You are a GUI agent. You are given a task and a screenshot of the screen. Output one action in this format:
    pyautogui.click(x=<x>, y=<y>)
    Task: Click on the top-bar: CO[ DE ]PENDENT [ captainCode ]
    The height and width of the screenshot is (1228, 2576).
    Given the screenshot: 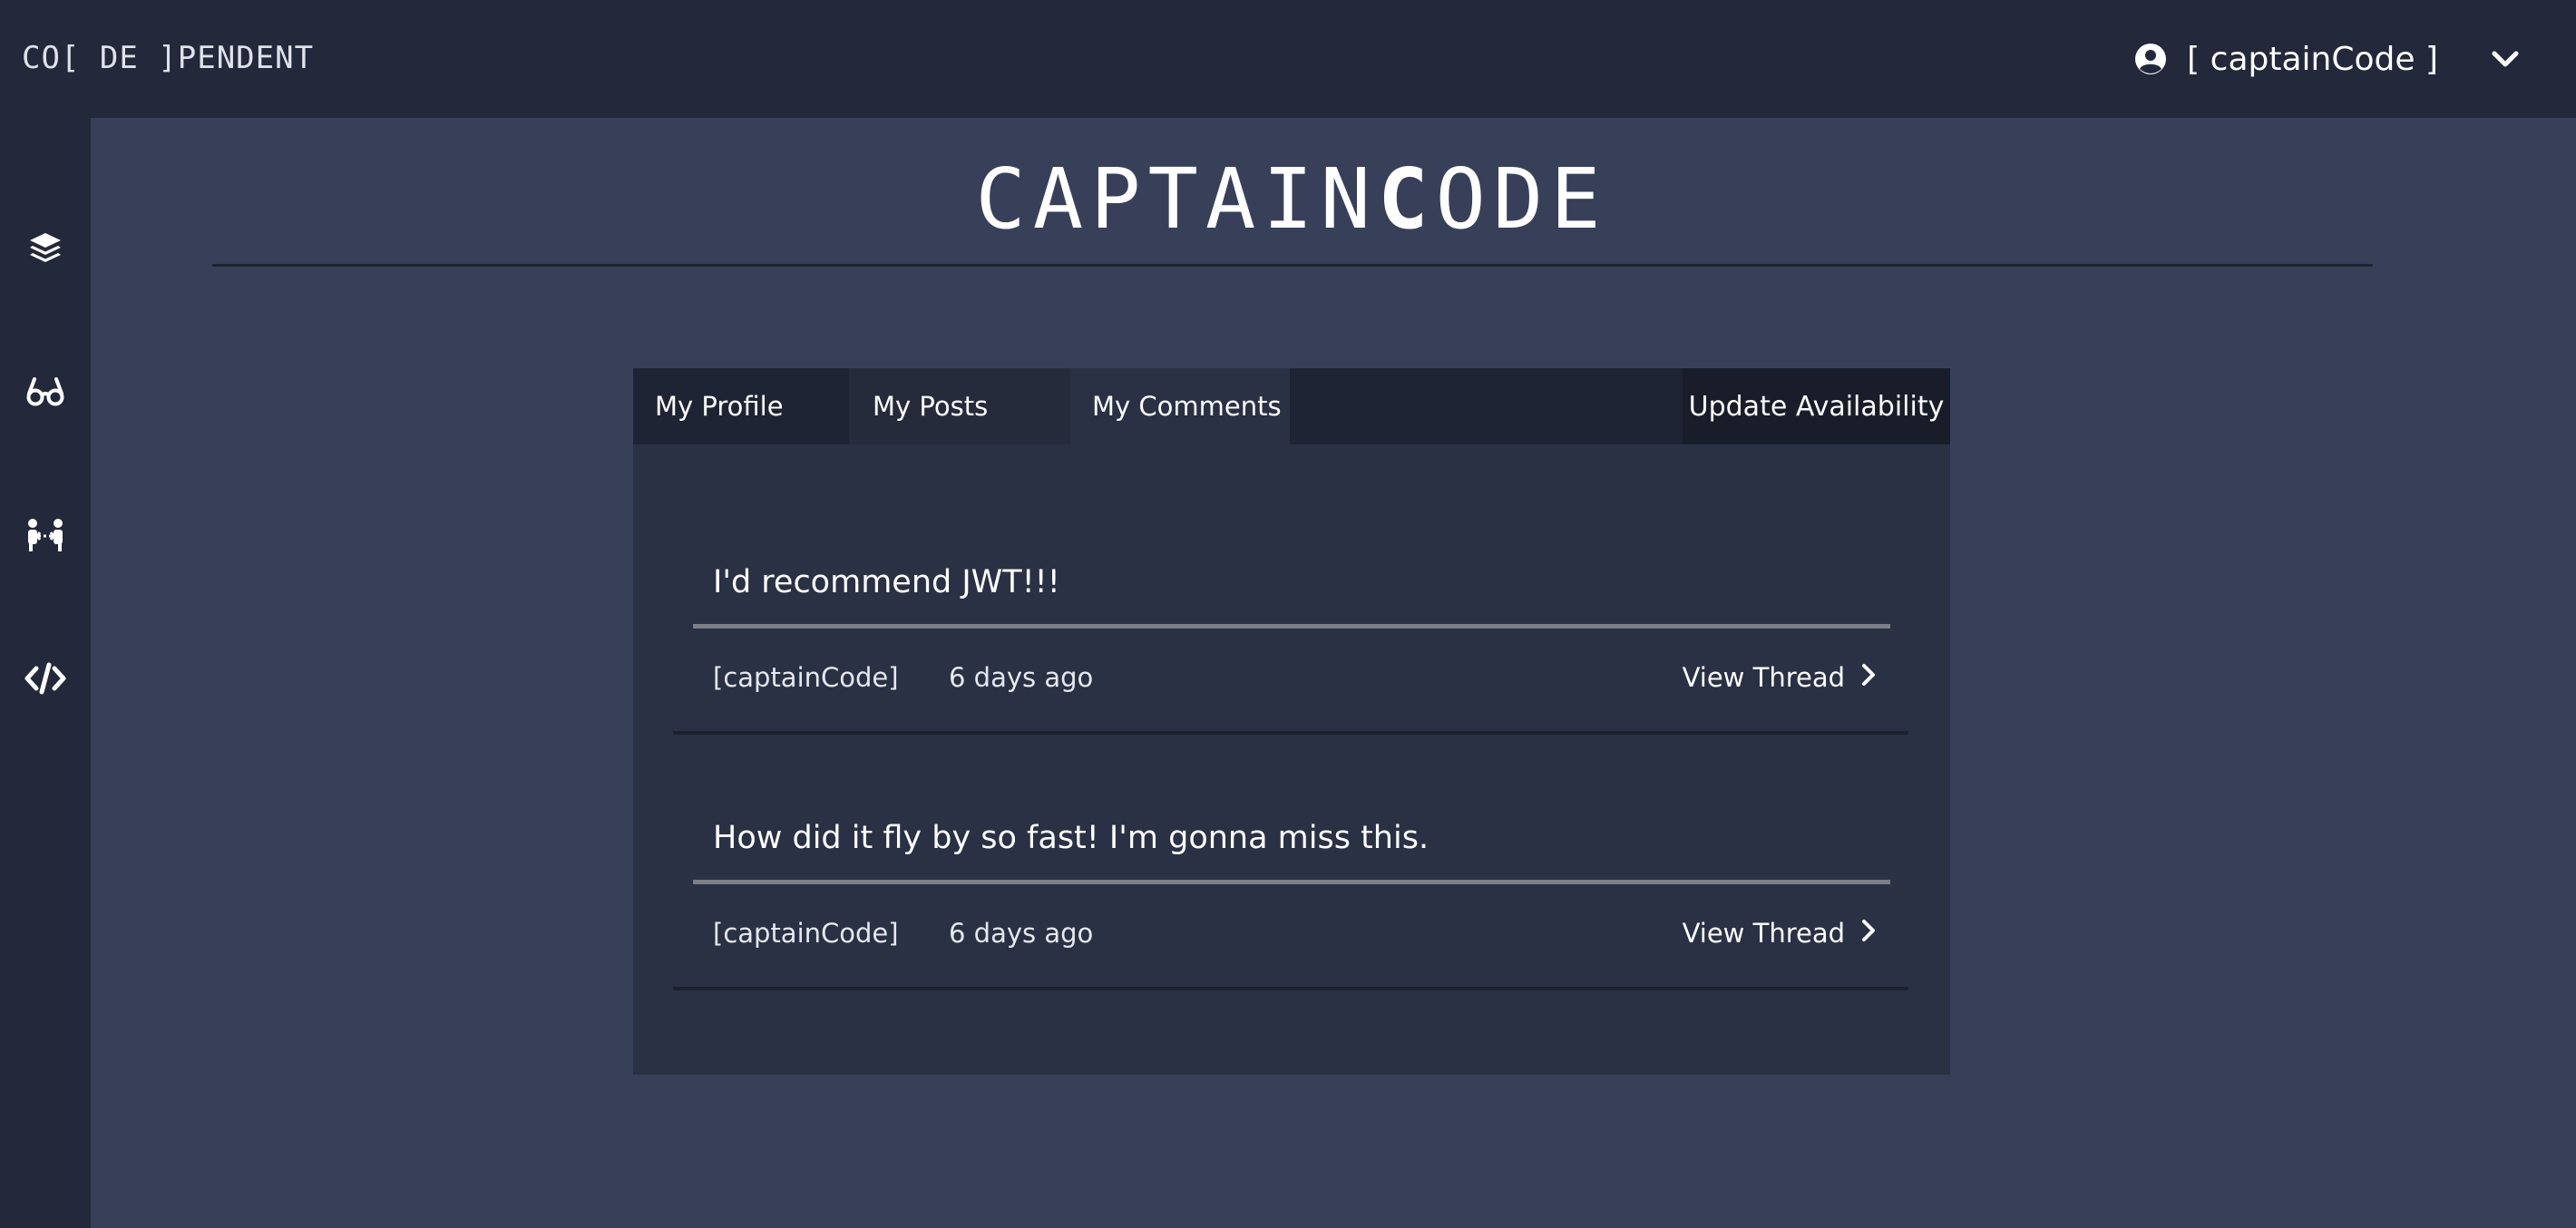 What is the action you would take?
    pyautogui.click(x=1288, y=59)
    